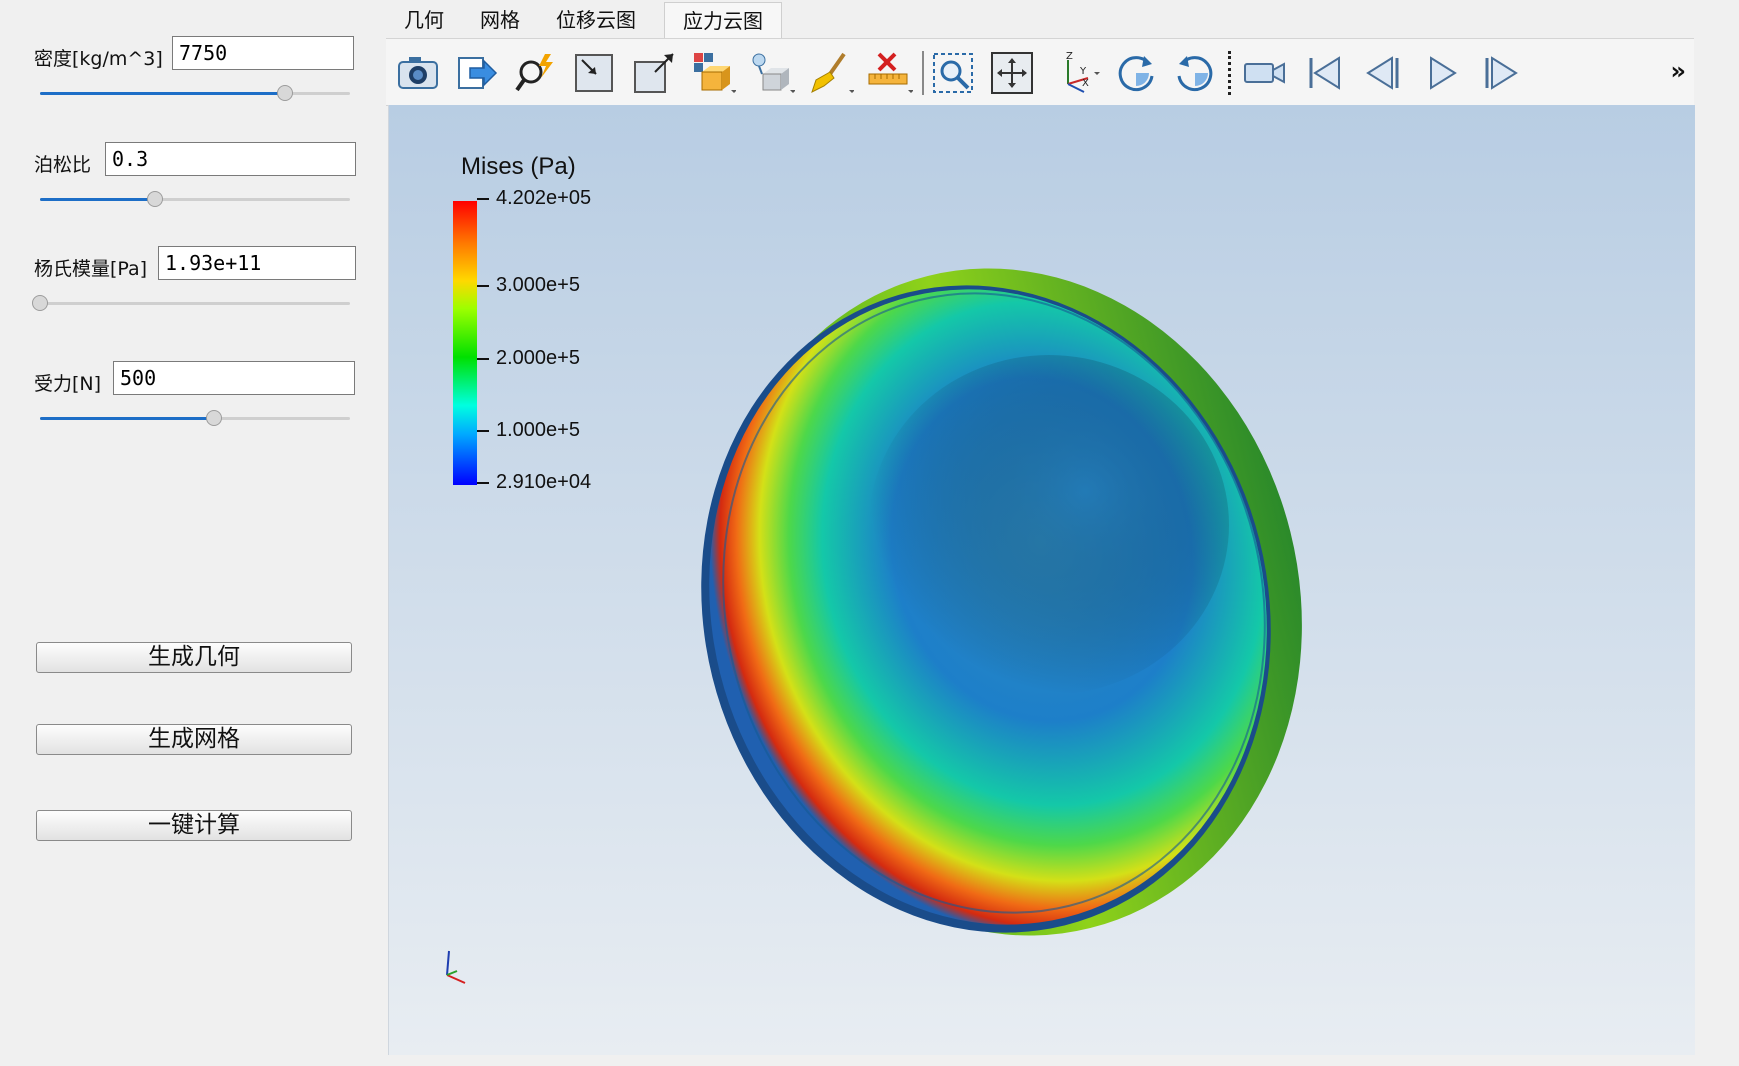  I want to click on tab-geometry: 几何, so click(424, 20).